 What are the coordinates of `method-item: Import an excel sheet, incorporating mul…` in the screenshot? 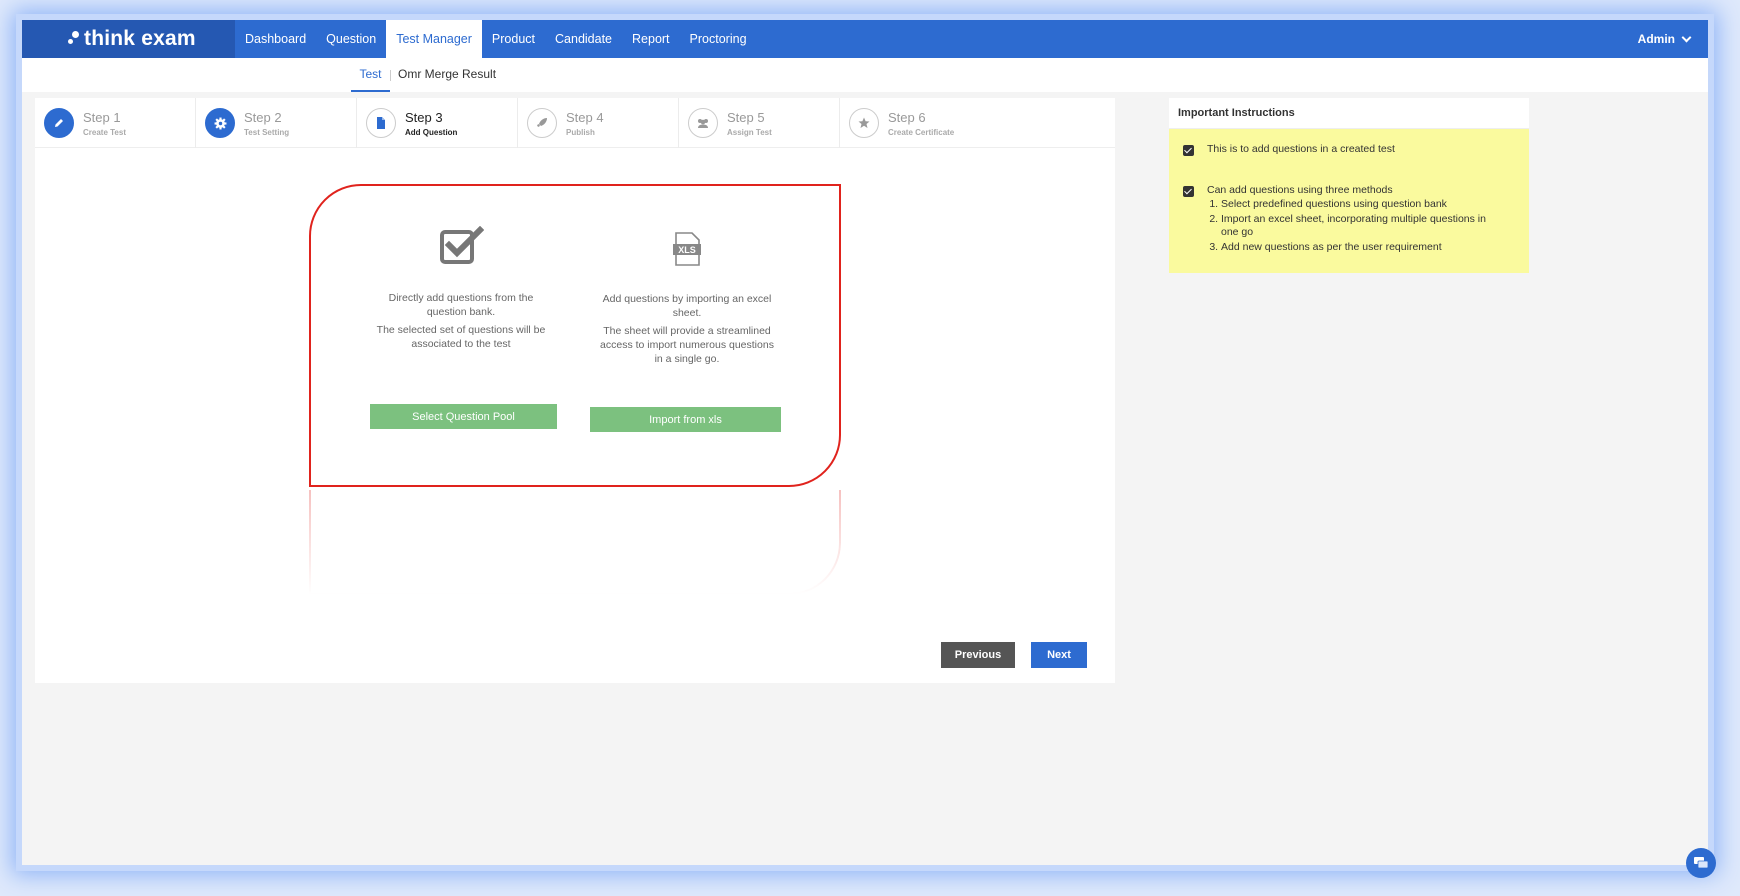 It's located at (1360, 226).